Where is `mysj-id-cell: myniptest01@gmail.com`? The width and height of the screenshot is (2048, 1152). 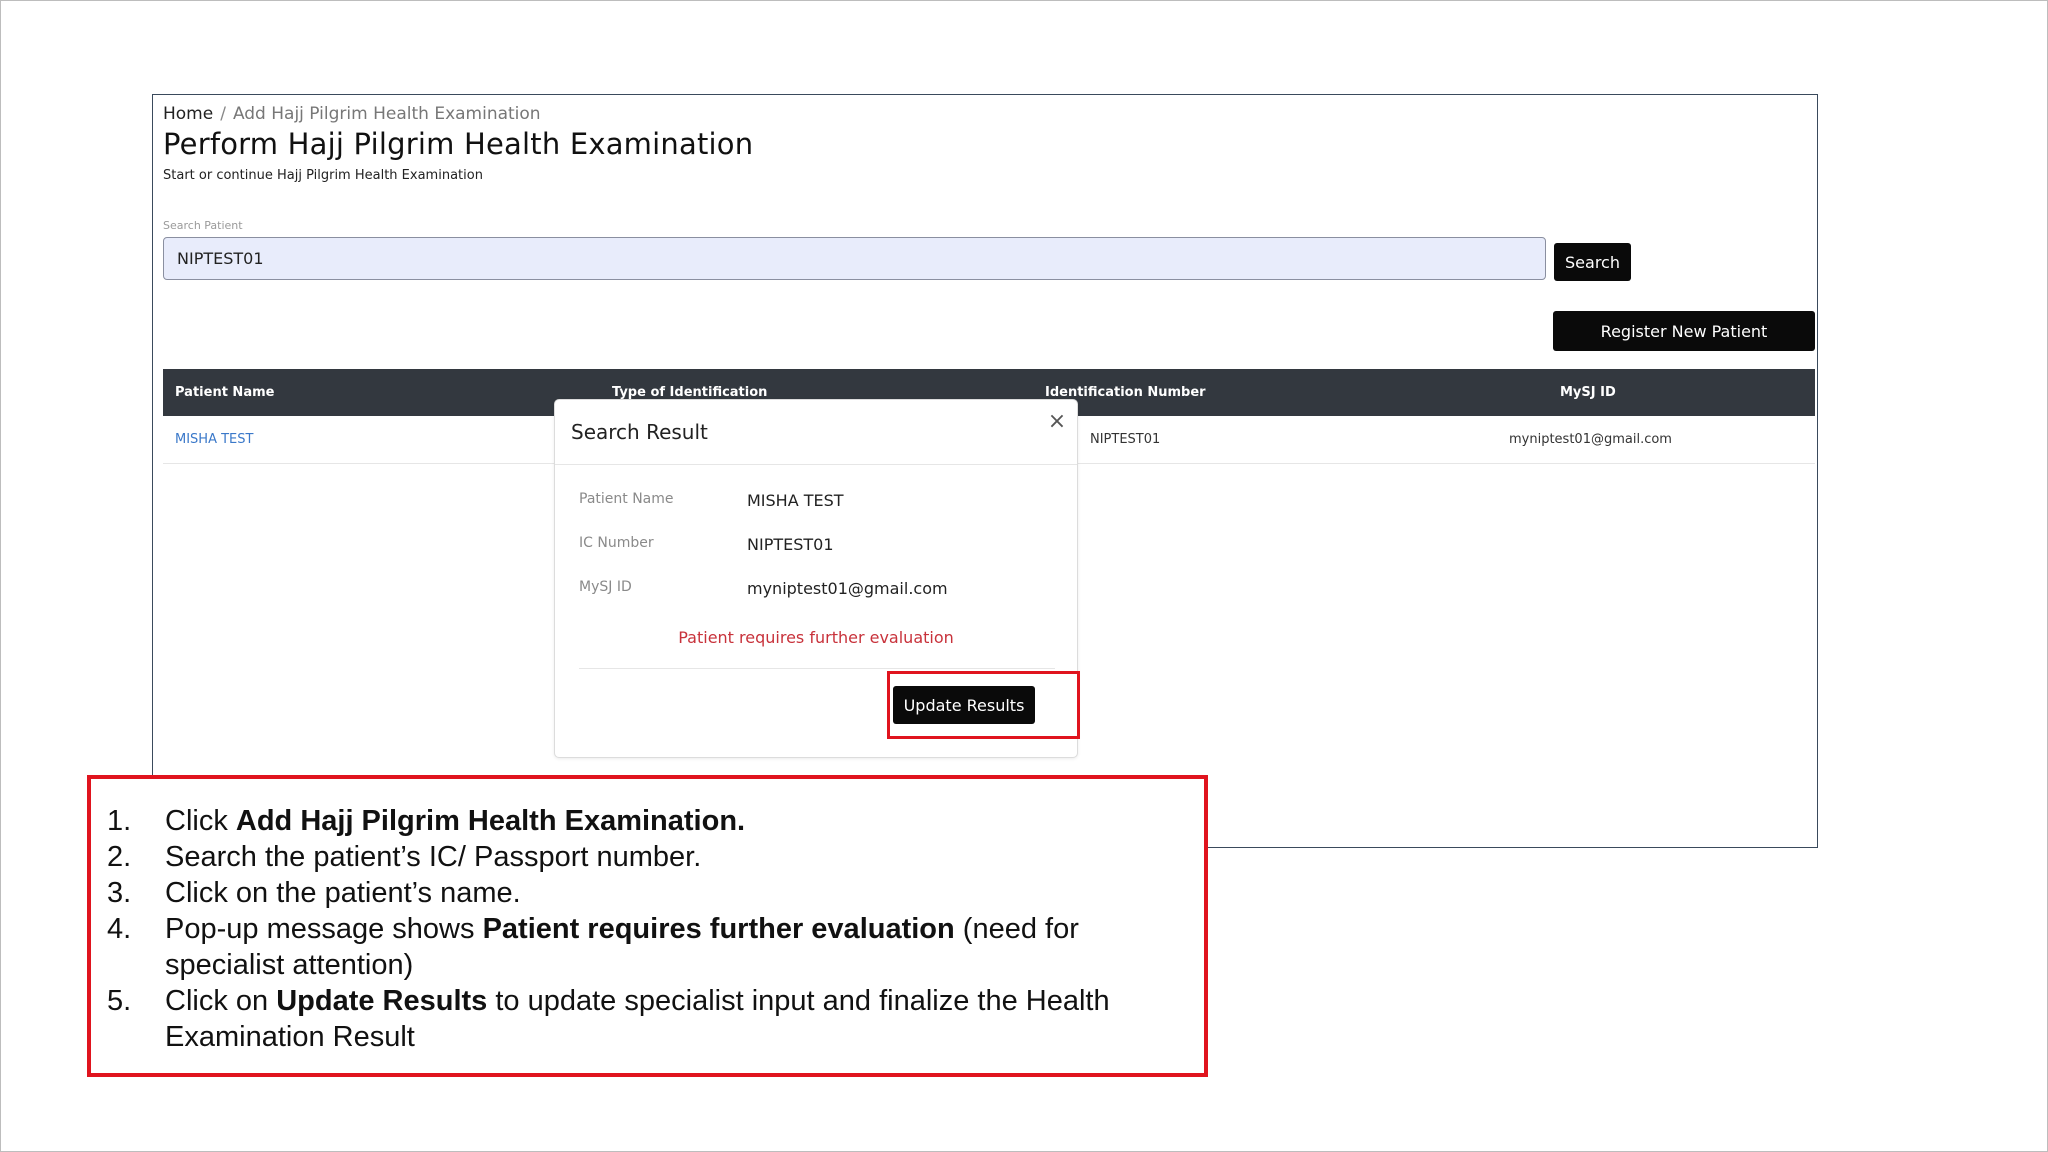
mysj-id-cell: myniptest01@gmail.com is located at coordinates (1590, 439).